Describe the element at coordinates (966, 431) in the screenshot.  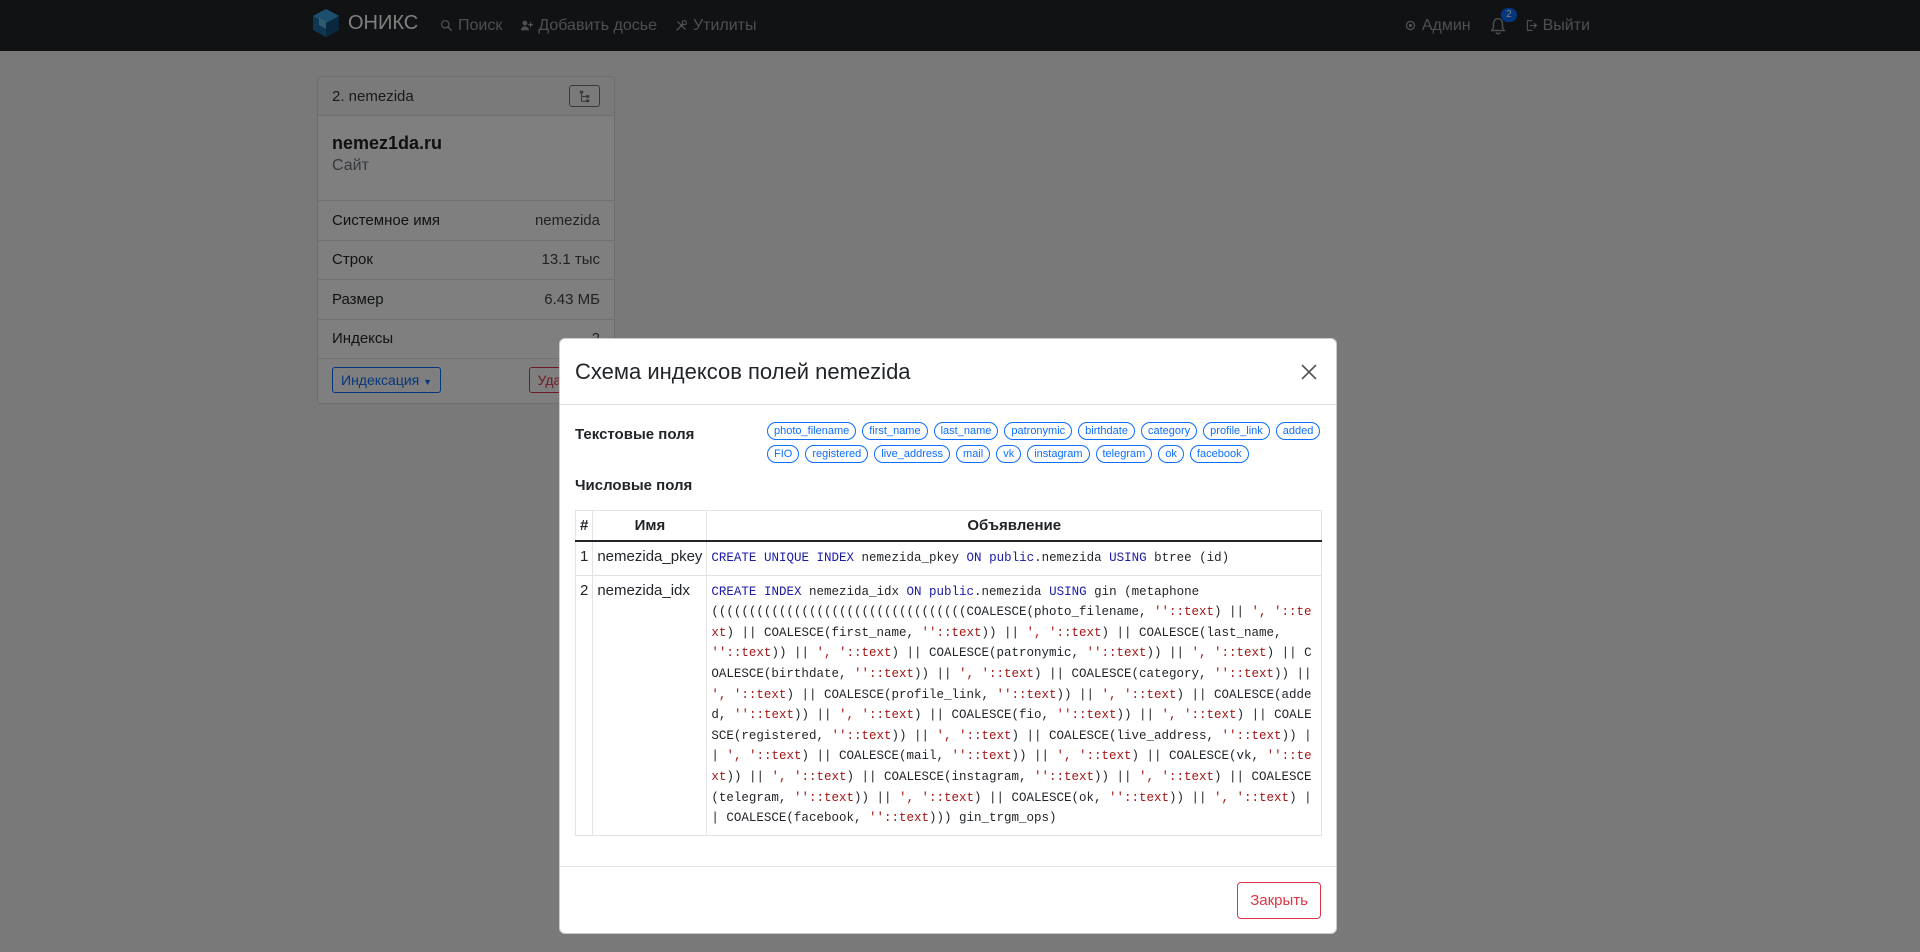
I see `field-chip: last_name` at that location.